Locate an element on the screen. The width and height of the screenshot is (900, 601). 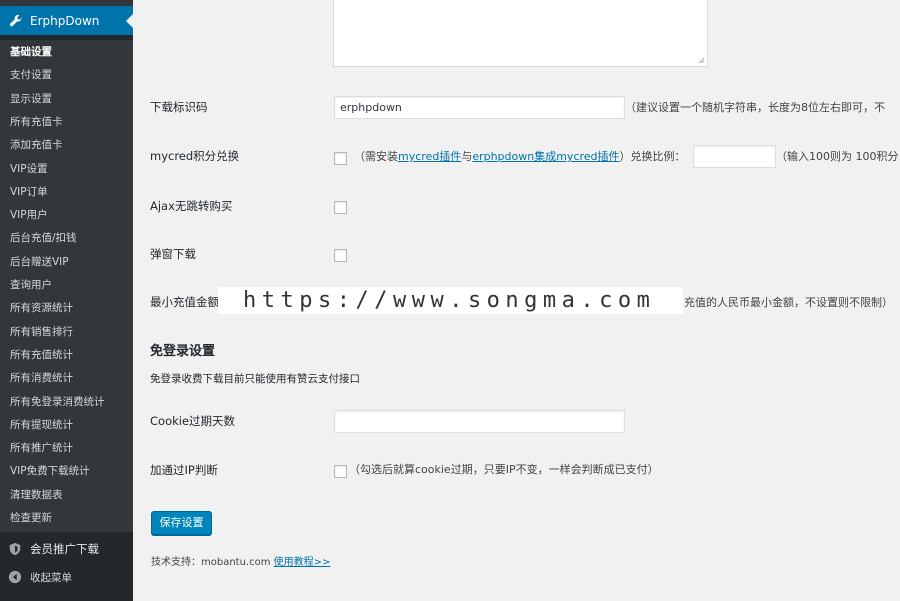
mycred-checkbox is located at coordinates (340, 158).